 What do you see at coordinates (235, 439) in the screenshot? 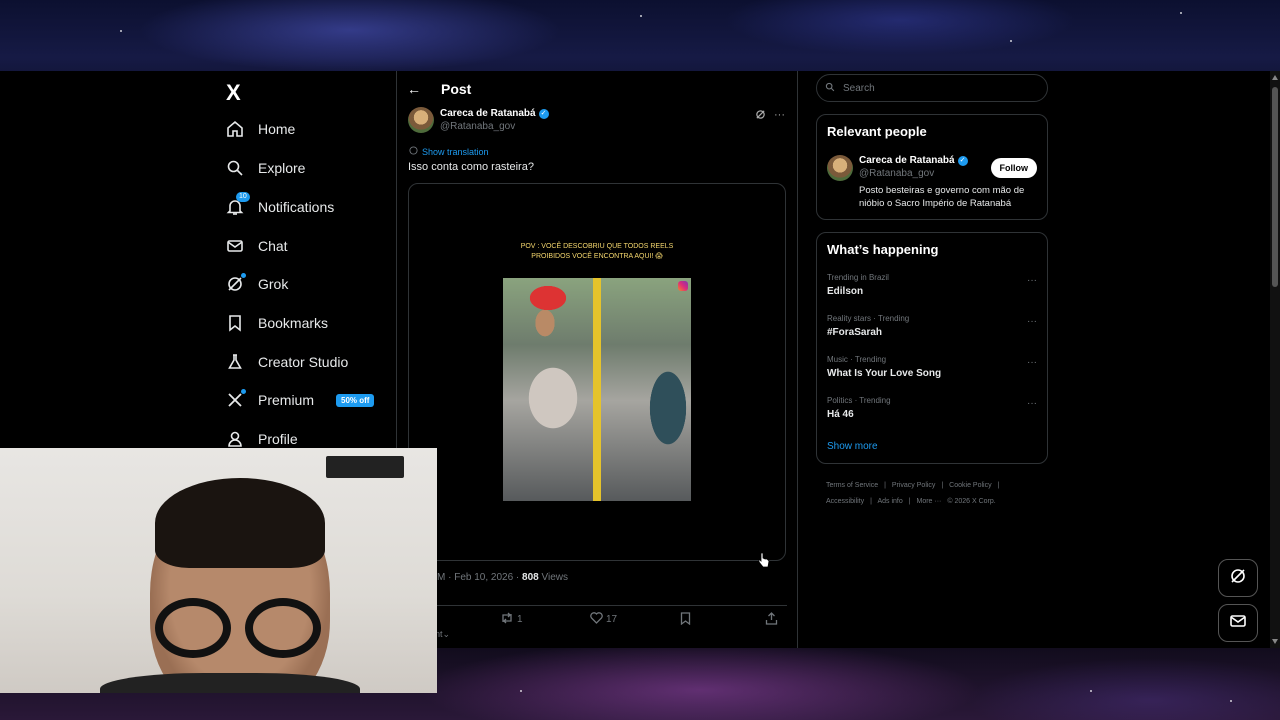
I see `person-icon` at bounding box center [235, 439].